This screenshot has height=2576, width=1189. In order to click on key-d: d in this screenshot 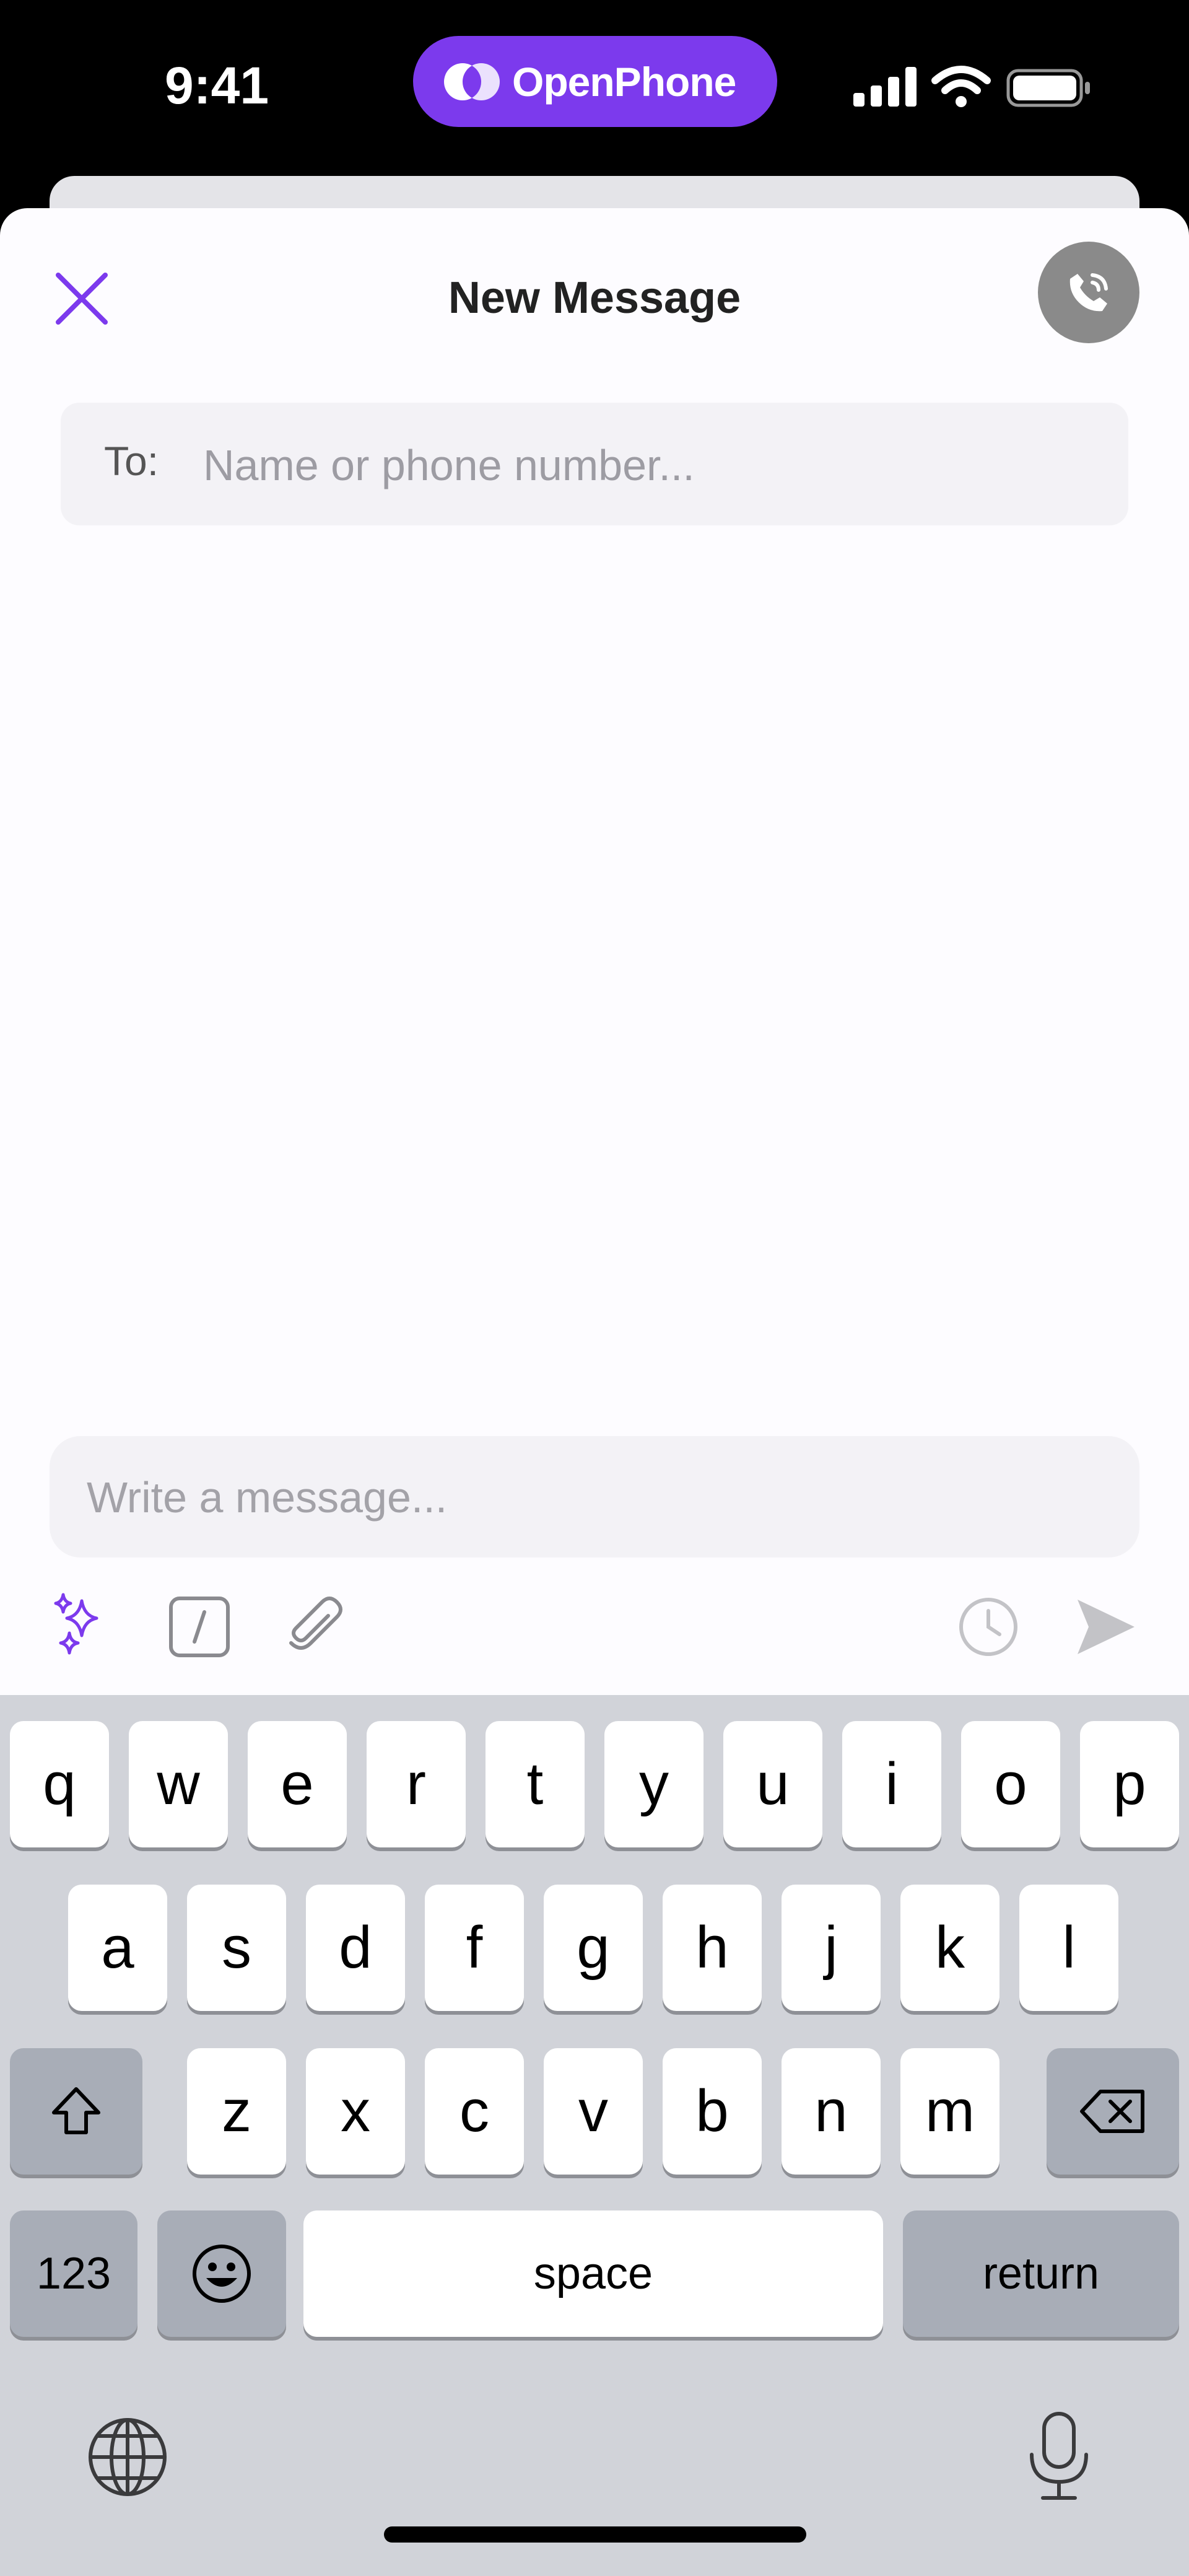, I will do `click(355, 1948)`.